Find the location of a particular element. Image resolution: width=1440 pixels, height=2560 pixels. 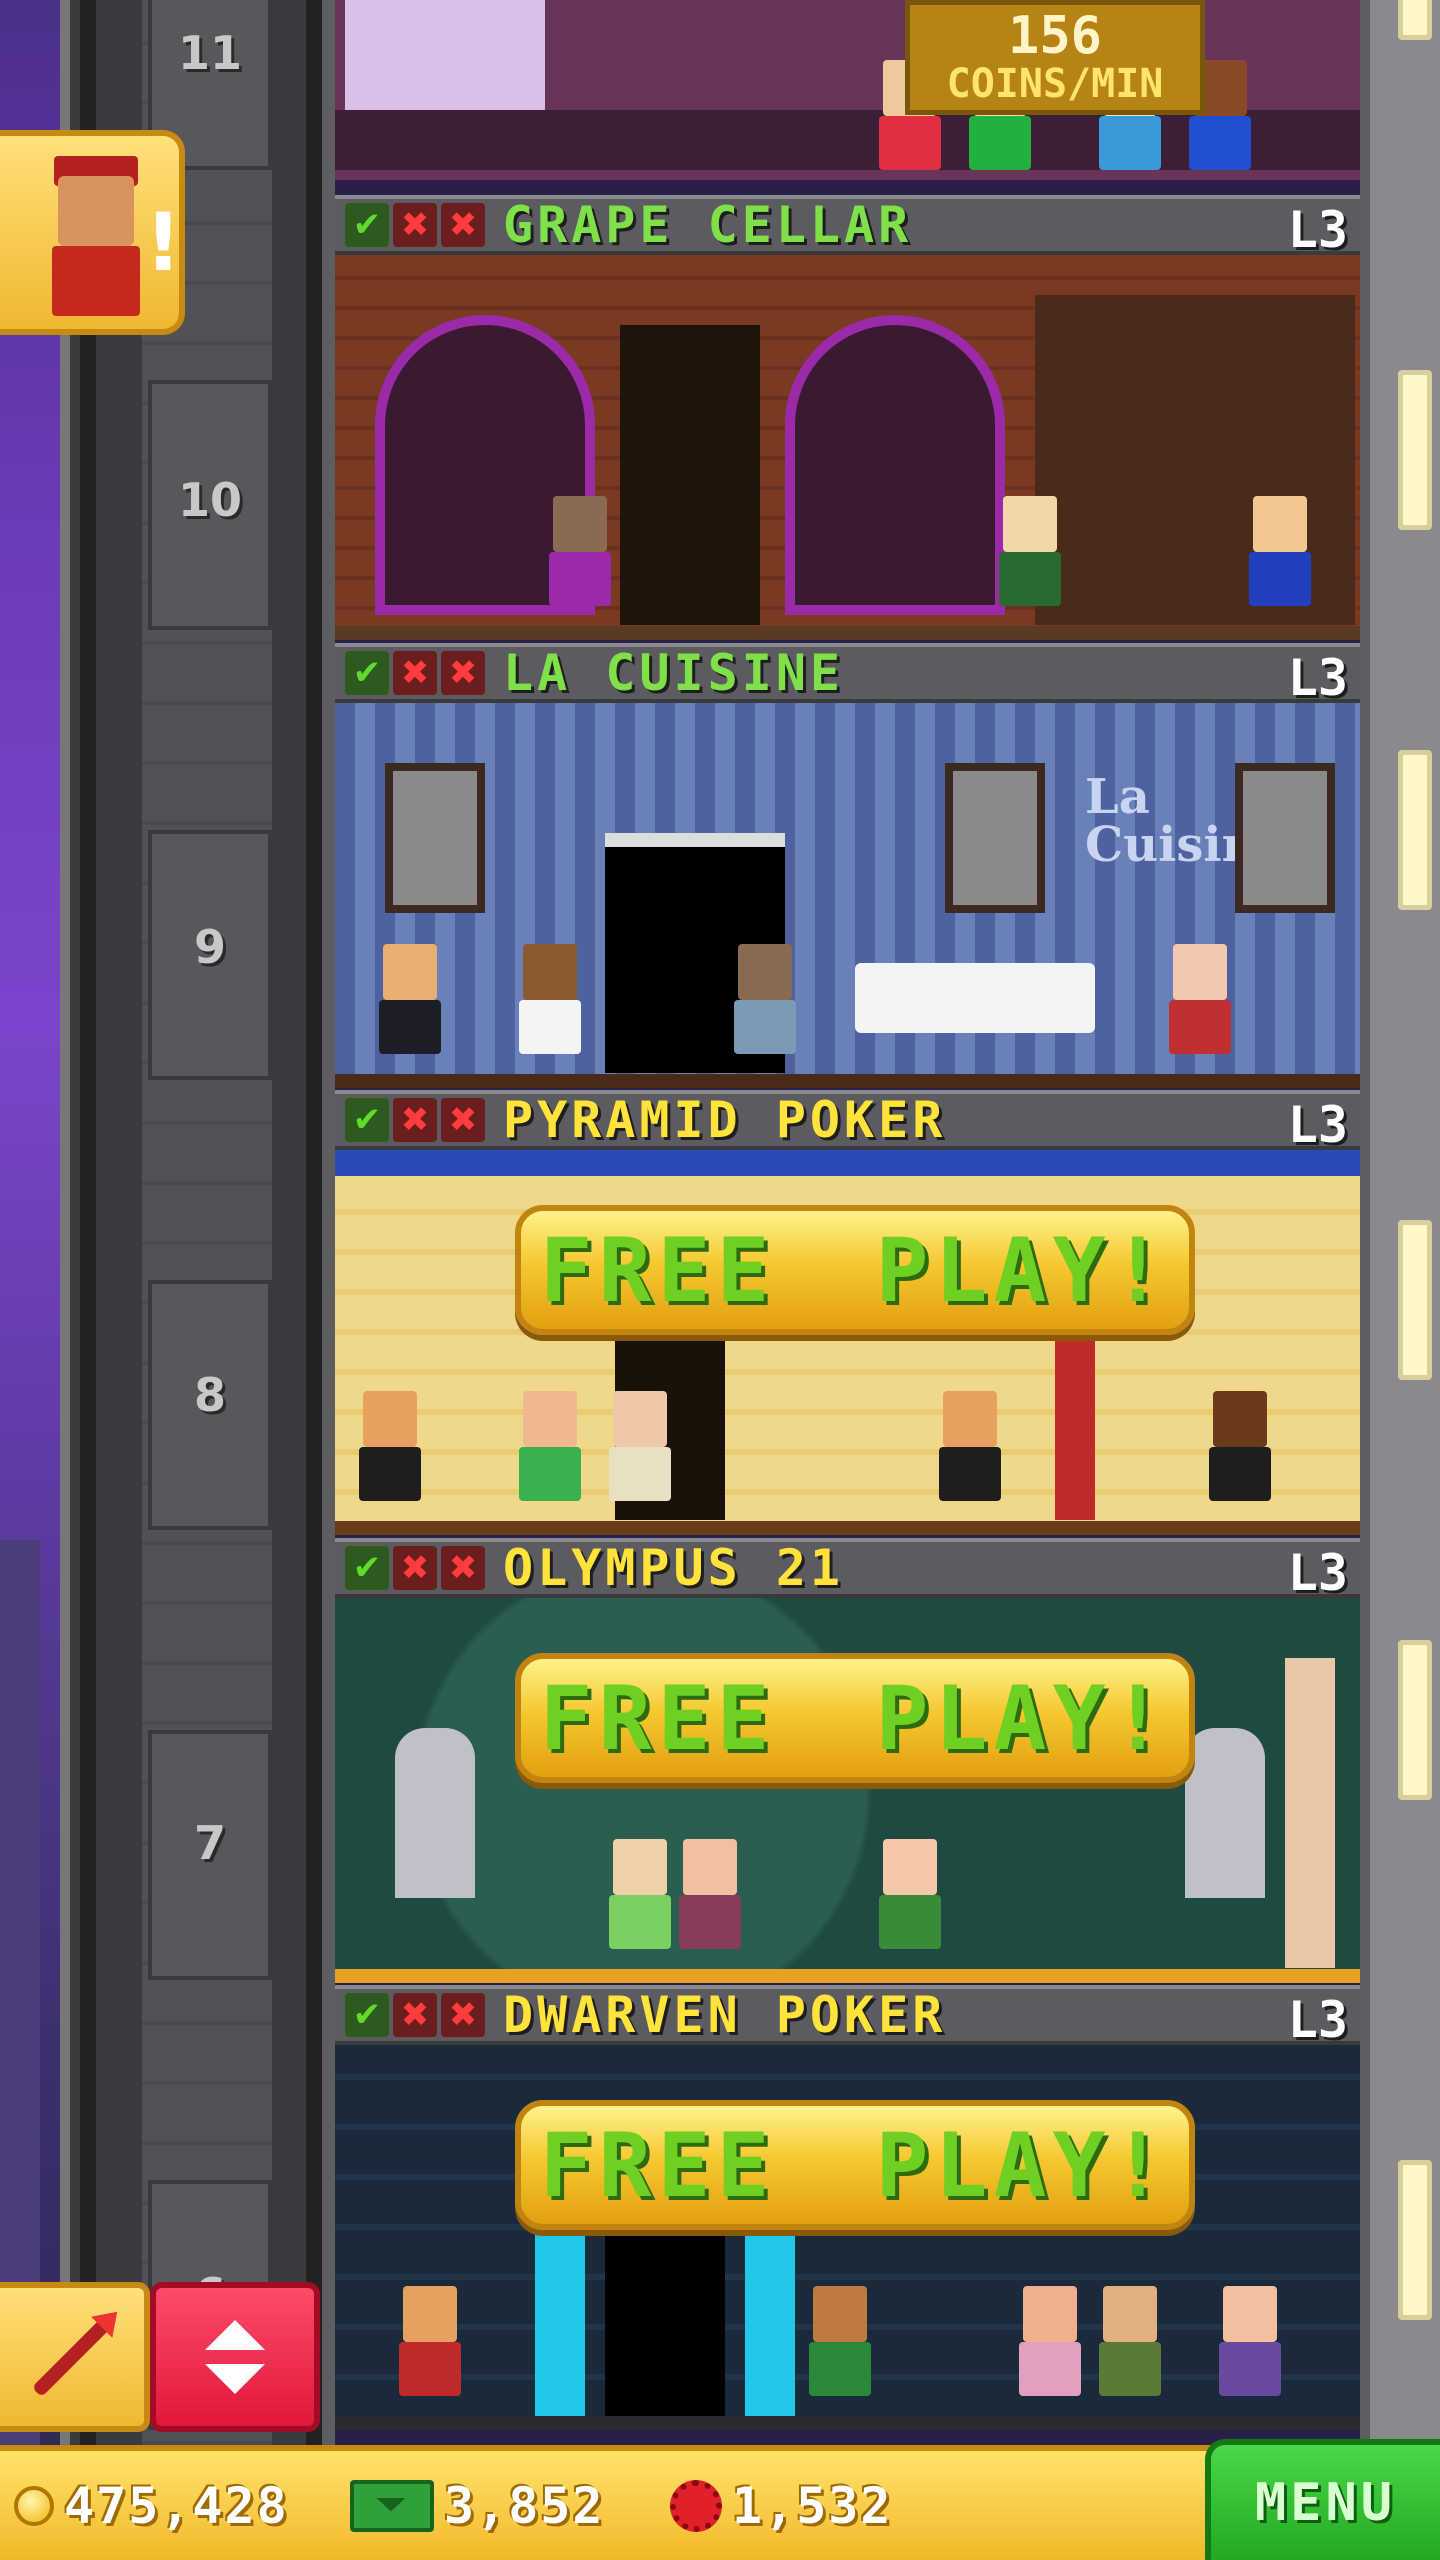

elevator-button is located at coordinates (235, 2357).